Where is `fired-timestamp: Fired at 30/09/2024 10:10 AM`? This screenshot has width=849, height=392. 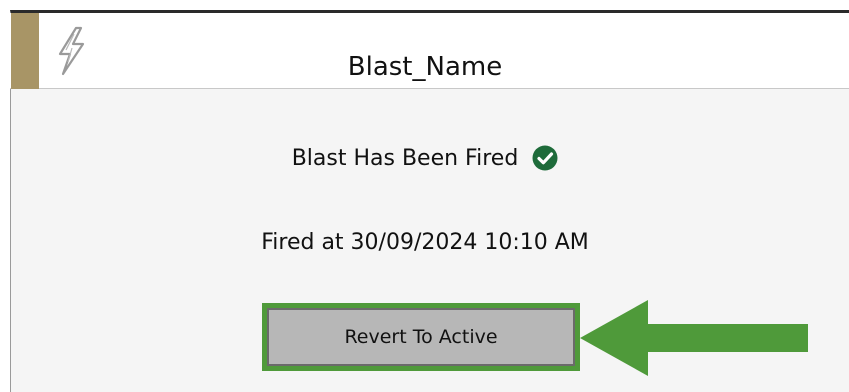 fired-timestamp: Fired at 30/09/2024 10:10 AM is located at coordinates (425, 242).